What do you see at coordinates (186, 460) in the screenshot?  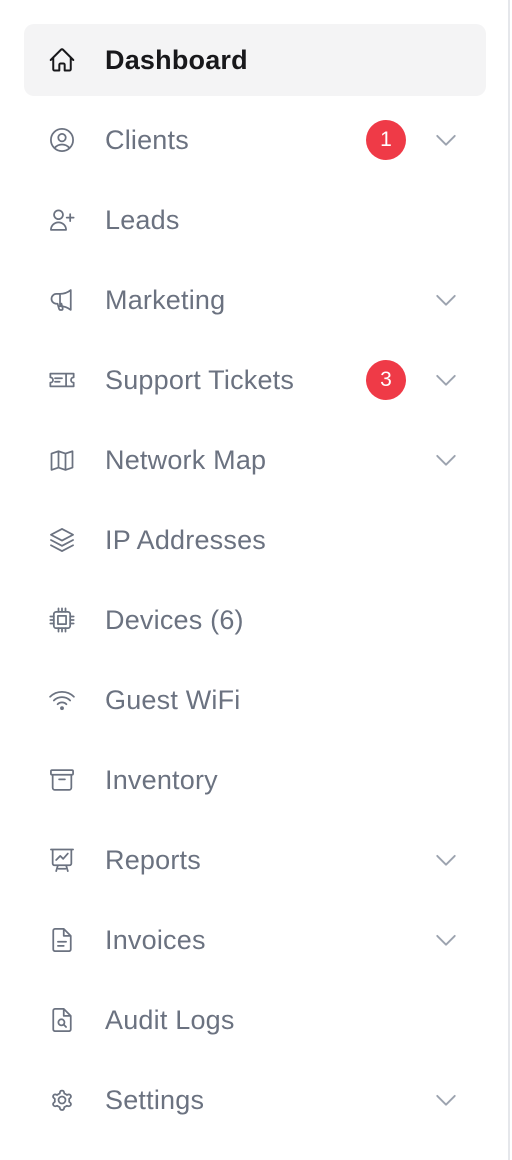 I see `sidebar-item-label: Network Map` at bounding box center [186, 460].